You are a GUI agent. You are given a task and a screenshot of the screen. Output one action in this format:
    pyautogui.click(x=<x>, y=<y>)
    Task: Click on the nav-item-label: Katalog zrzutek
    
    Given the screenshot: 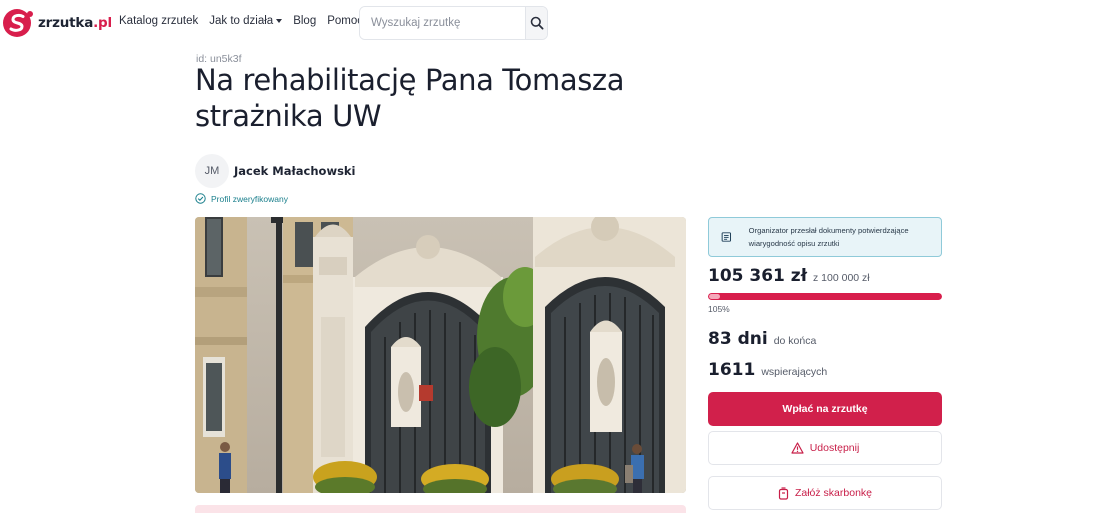 What is the action you would take?
    pyautogui.click(x=159, y=21)
    